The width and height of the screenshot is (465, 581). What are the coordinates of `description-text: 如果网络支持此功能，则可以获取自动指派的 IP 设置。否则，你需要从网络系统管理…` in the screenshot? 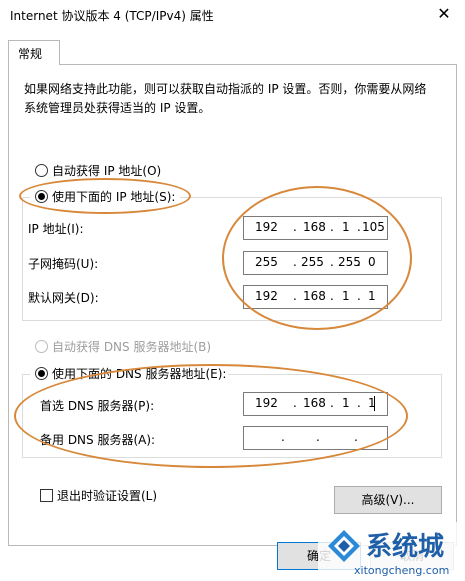 It's located at (225, 98).